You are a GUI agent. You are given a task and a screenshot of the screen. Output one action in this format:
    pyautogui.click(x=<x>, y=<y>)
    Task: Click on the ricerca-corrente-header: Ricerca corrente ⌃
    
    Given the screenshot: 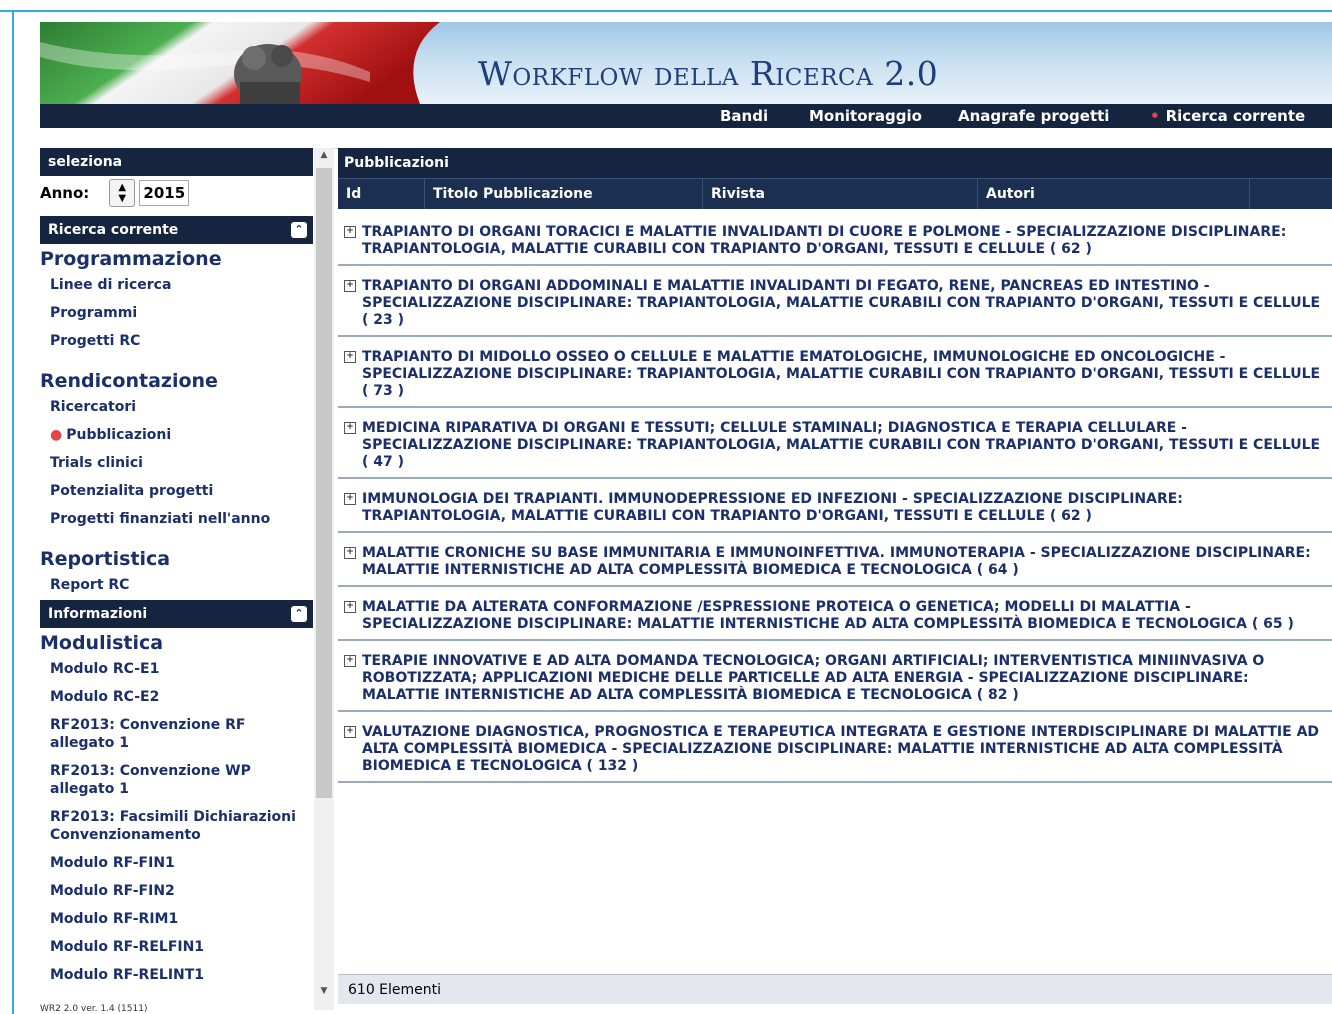 What is the action you would take?
    pyautogui.click(x=176, y=230)
    